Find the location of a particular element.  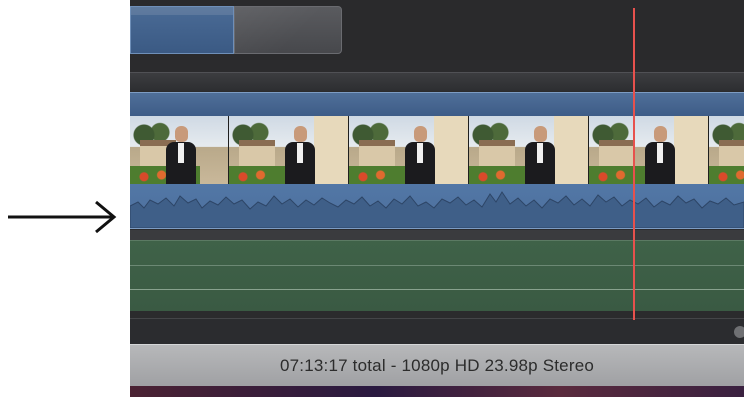

annotation-arrow-icon is located at coordinates (65, 220).